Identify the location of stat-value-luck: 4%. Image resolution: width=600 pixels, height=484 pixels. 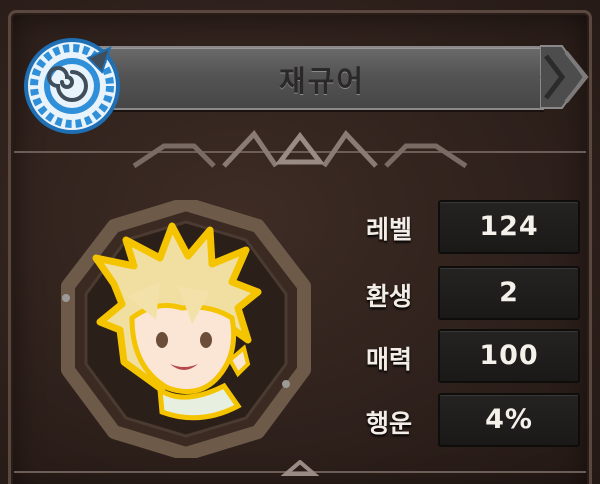
(509, 419).